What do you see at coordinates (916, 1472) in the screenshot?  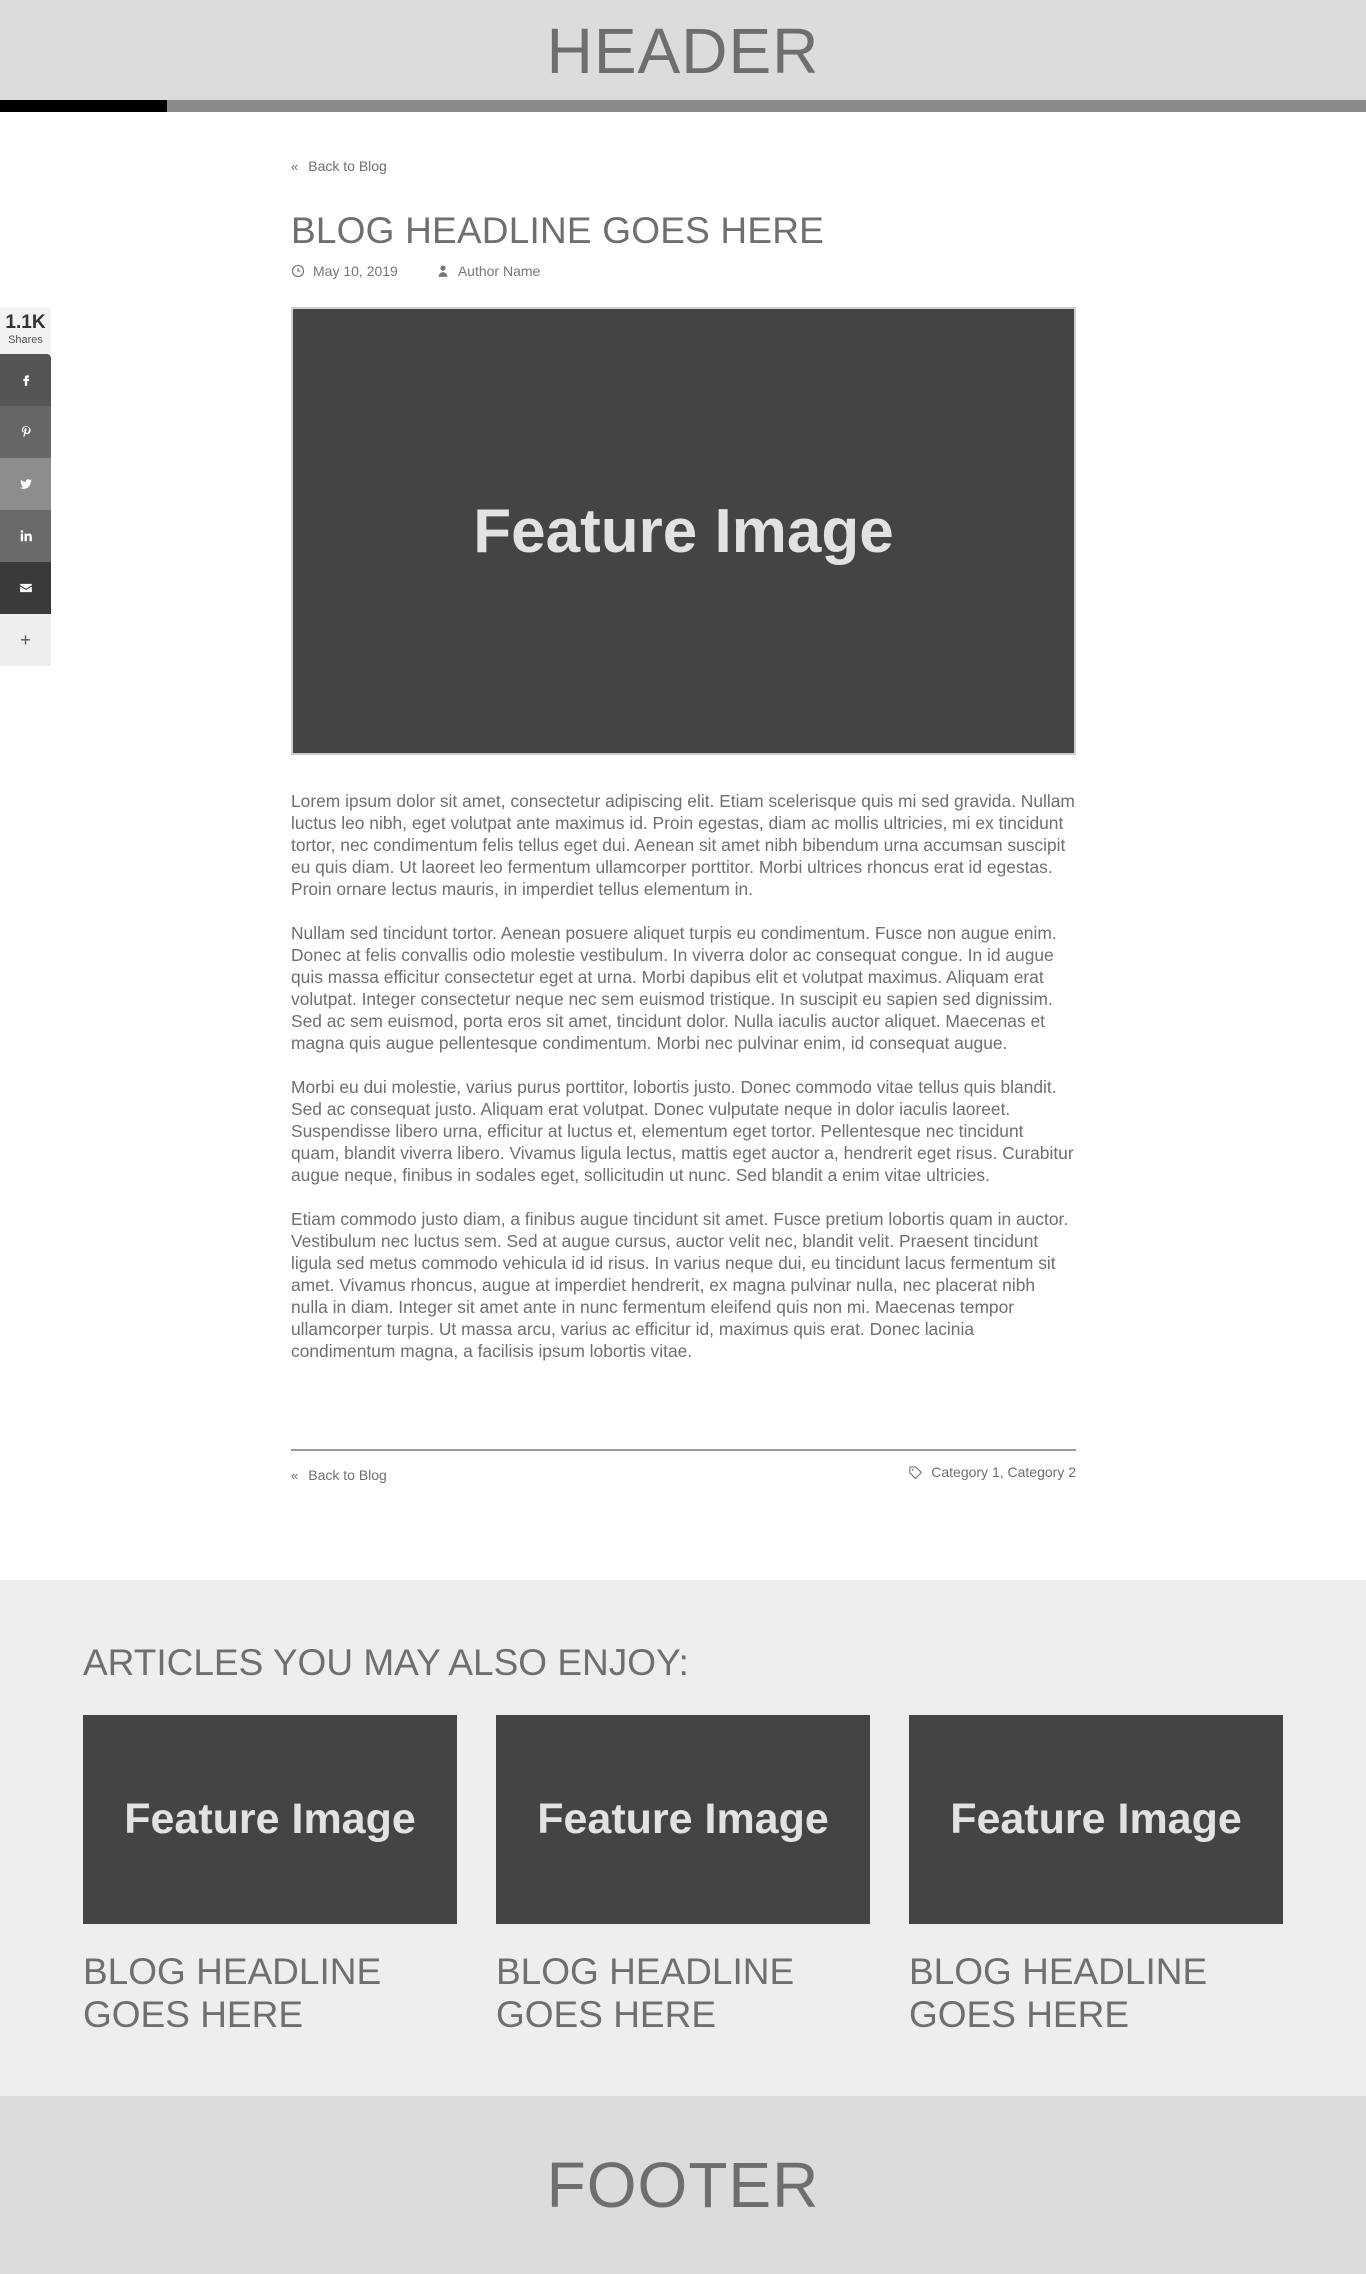 I see `tag-icon` at bounding box center [916, 1472].